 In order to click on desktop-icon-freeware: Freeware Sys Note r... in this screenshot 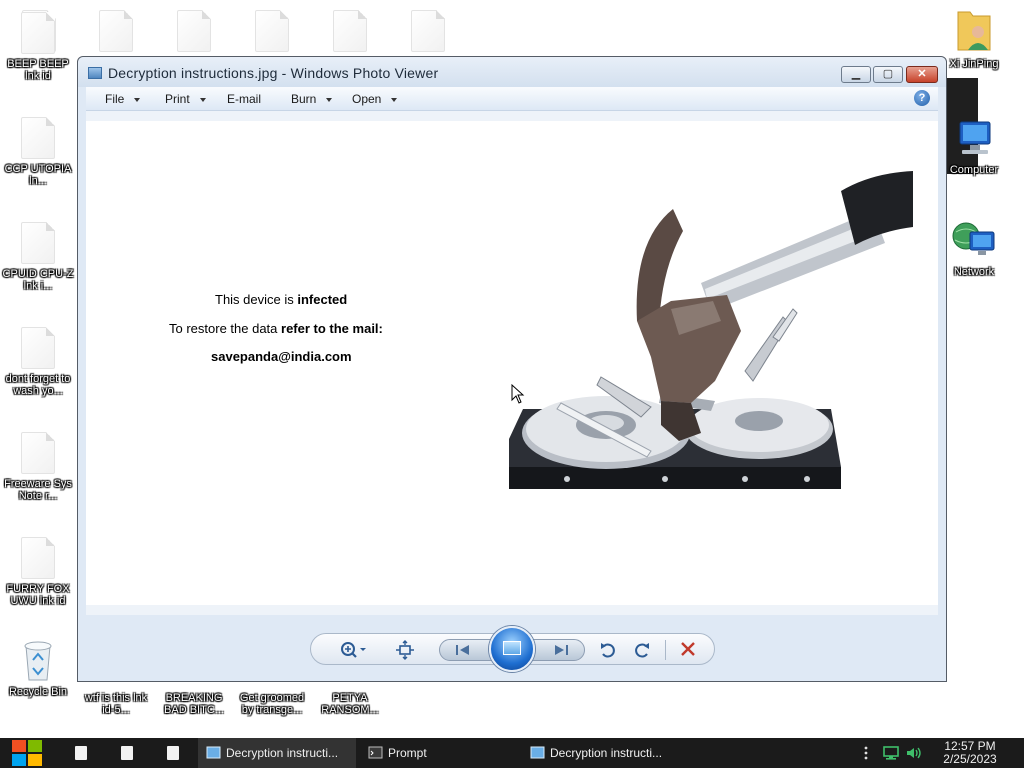, I will do `click(38, 467)`.